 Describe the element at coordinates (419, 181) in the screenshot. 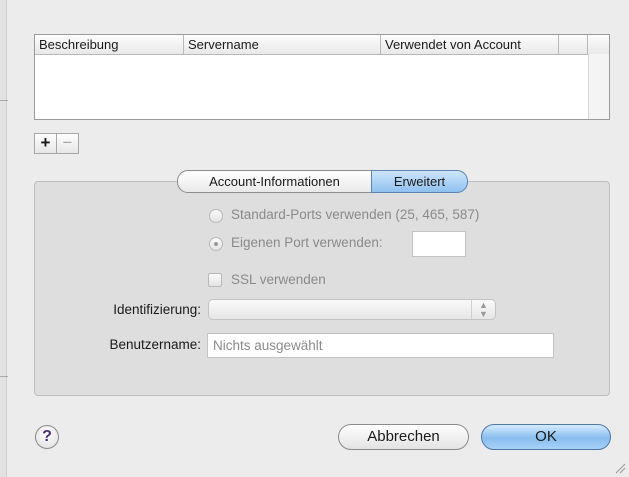

I see `tab-advanced: Erweitert` at that location.